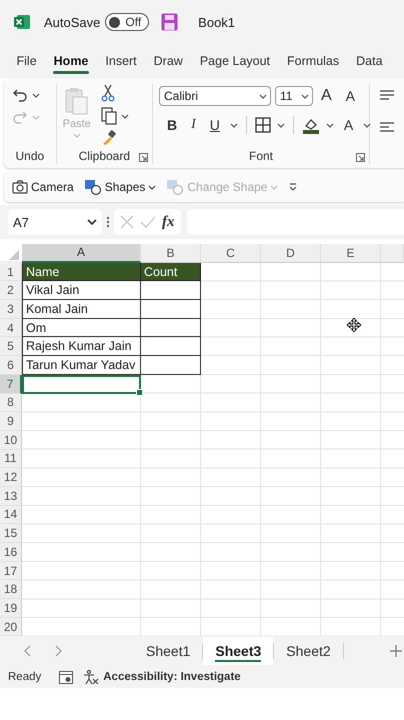 This screenshot has height=720, width=404. What do you see at coordinates (172, 677) in the screenshot?
I see `accessibility-status: Accessibility: Investigate` at bounding box center [172, 677].